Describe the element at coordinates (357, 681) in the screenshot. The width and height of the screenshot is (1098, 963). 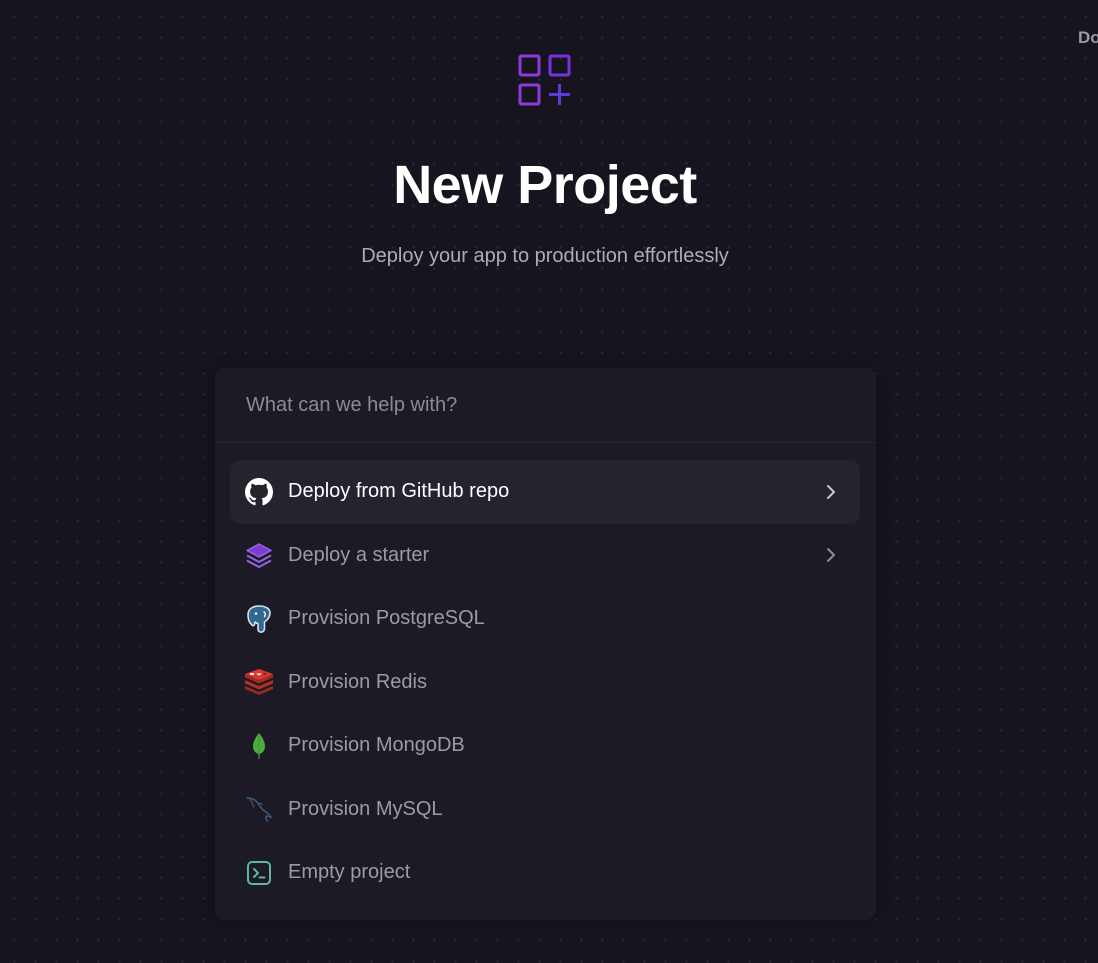
I see `menu-item-label: Provision Redis` at that location.